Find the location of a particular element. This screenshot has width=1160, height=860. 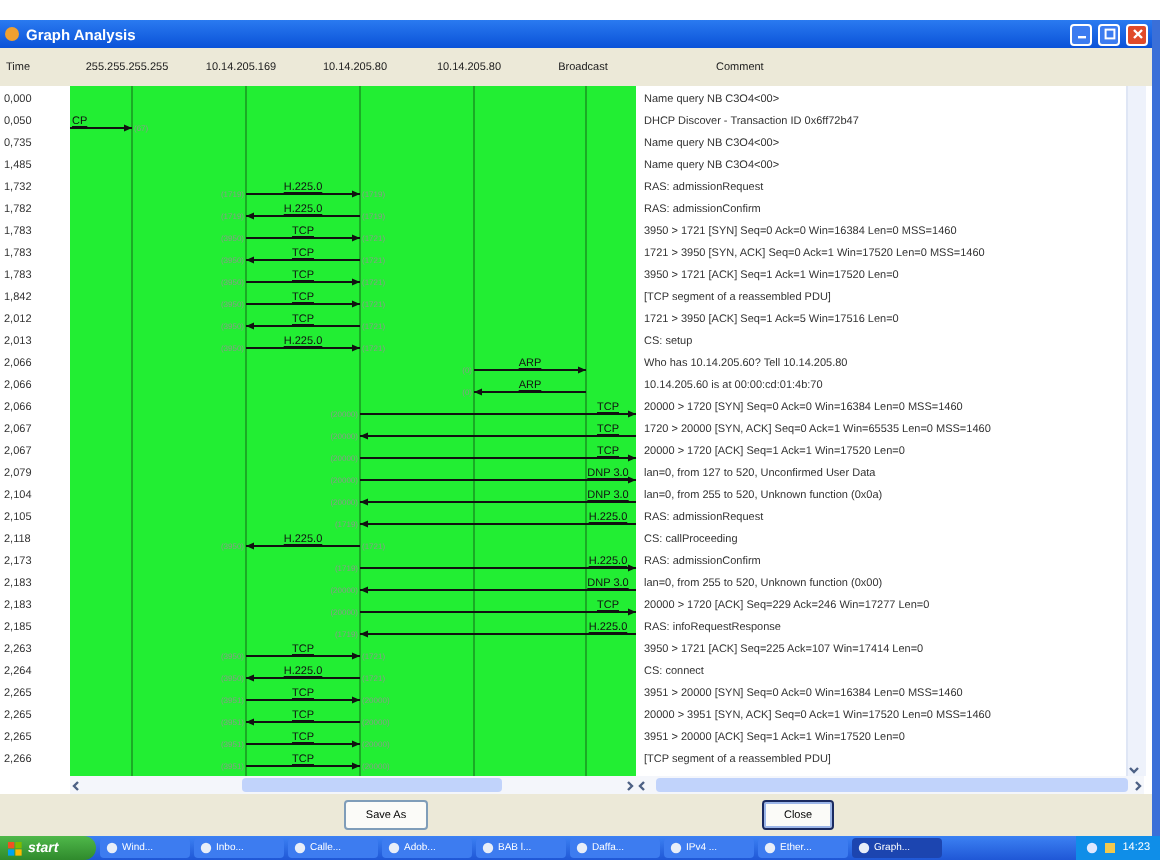

maximize-button is located at coordinates (1109, 34).